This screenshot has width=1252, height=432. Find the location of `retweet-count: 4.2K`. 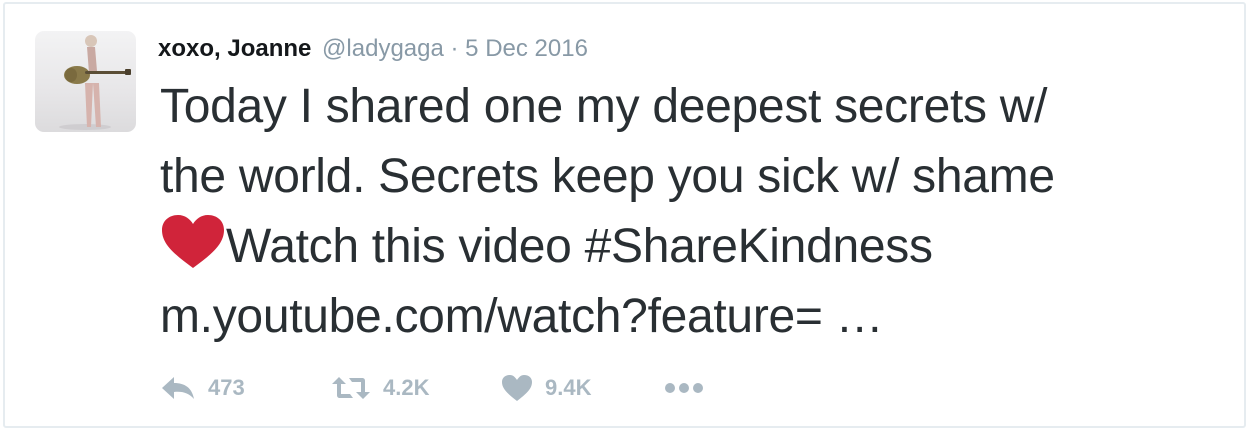

retweet-count: 4.2K is located at coordinates (406, 387).